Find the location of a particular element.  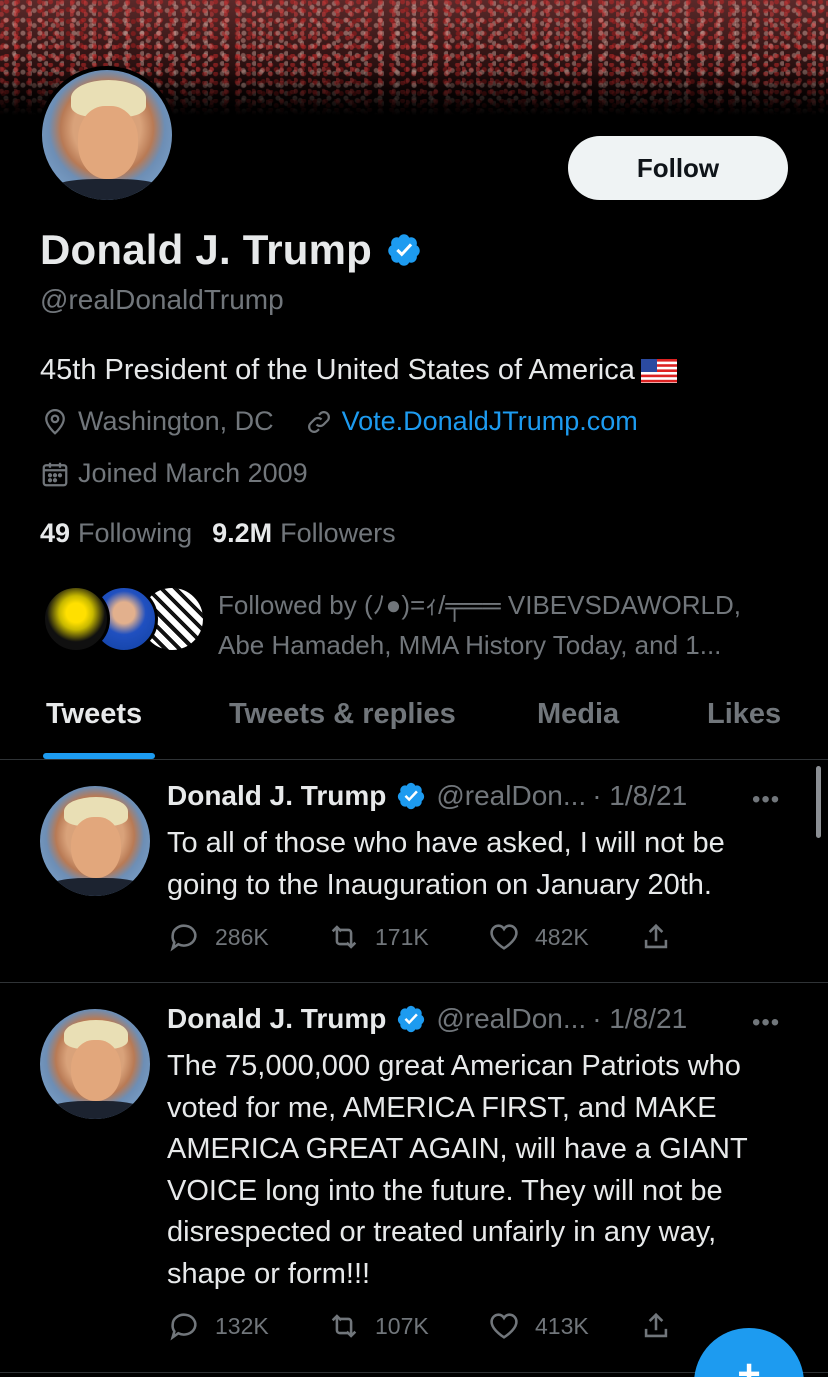

link-icon is located at coordinates (318, 421).